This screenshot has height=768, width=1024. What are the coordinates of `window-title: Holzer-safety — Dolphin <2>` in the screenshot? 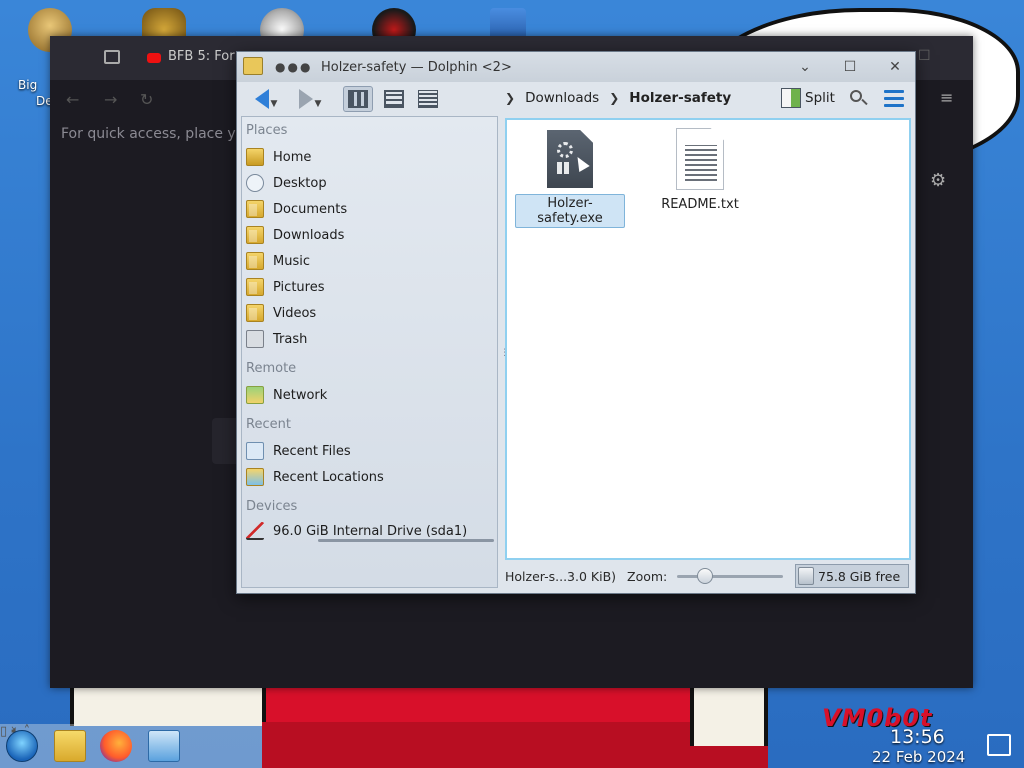 It's located at (416, 67).